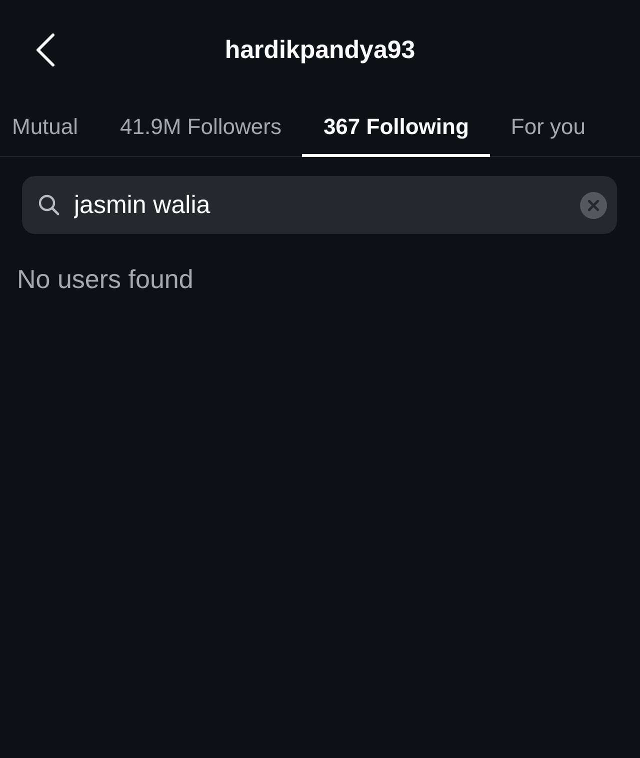 The height and width of the screenshot is (758, 640). I want to click on tab: Mutual, so click(50, 128).